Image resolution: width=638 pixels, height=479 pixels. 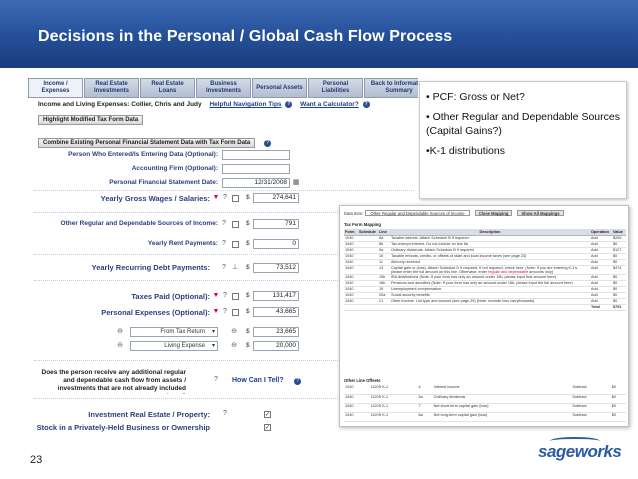 I want to click on tax-return-expense-input: 23,665, so click(x=276, y=332).